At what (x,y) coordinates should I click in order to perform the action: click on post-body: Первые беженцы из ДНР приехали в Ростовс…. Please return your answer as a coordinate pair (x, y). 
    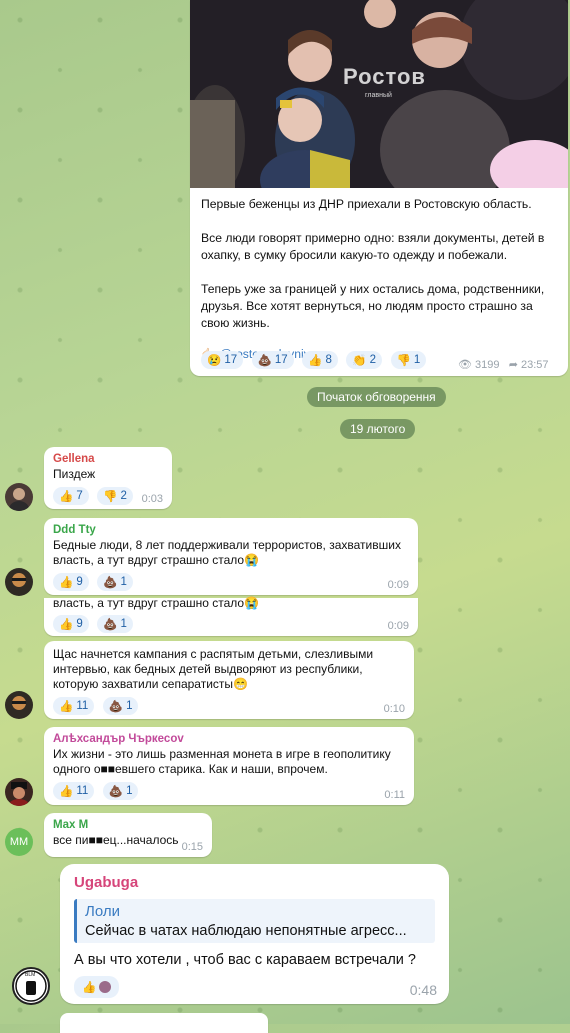
    Looking at the image, I should click on (378, 279).